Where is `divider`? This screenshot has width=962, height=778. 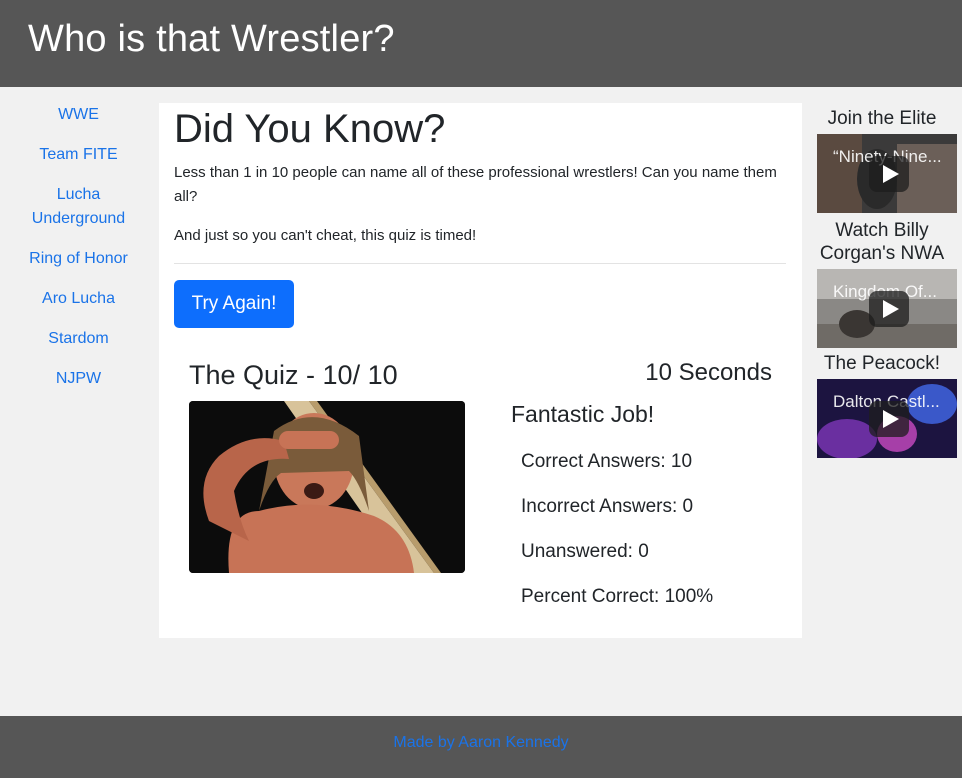 divider is located at coordinates (480, 263).